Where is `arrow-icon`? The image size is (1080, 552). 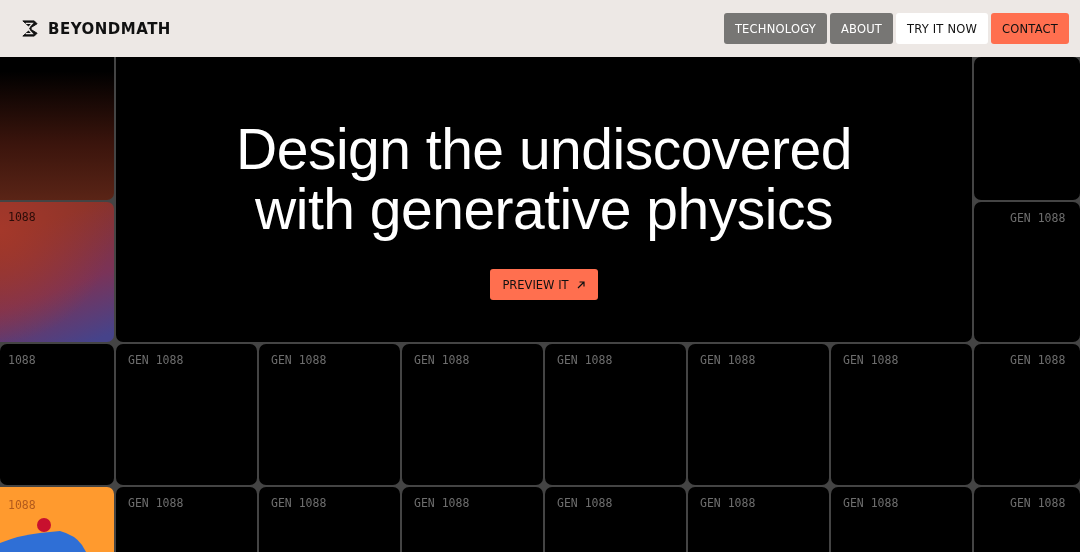
arrow-icon is located at coordinates (580, 284).